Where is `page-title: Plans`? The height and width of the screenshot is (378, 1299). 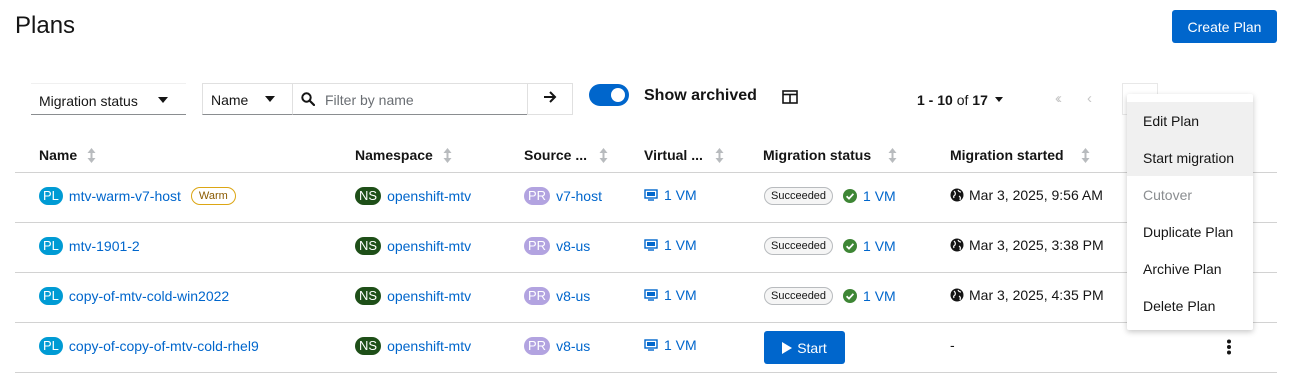
page-title: Plans is located at coordinates (45, 25).